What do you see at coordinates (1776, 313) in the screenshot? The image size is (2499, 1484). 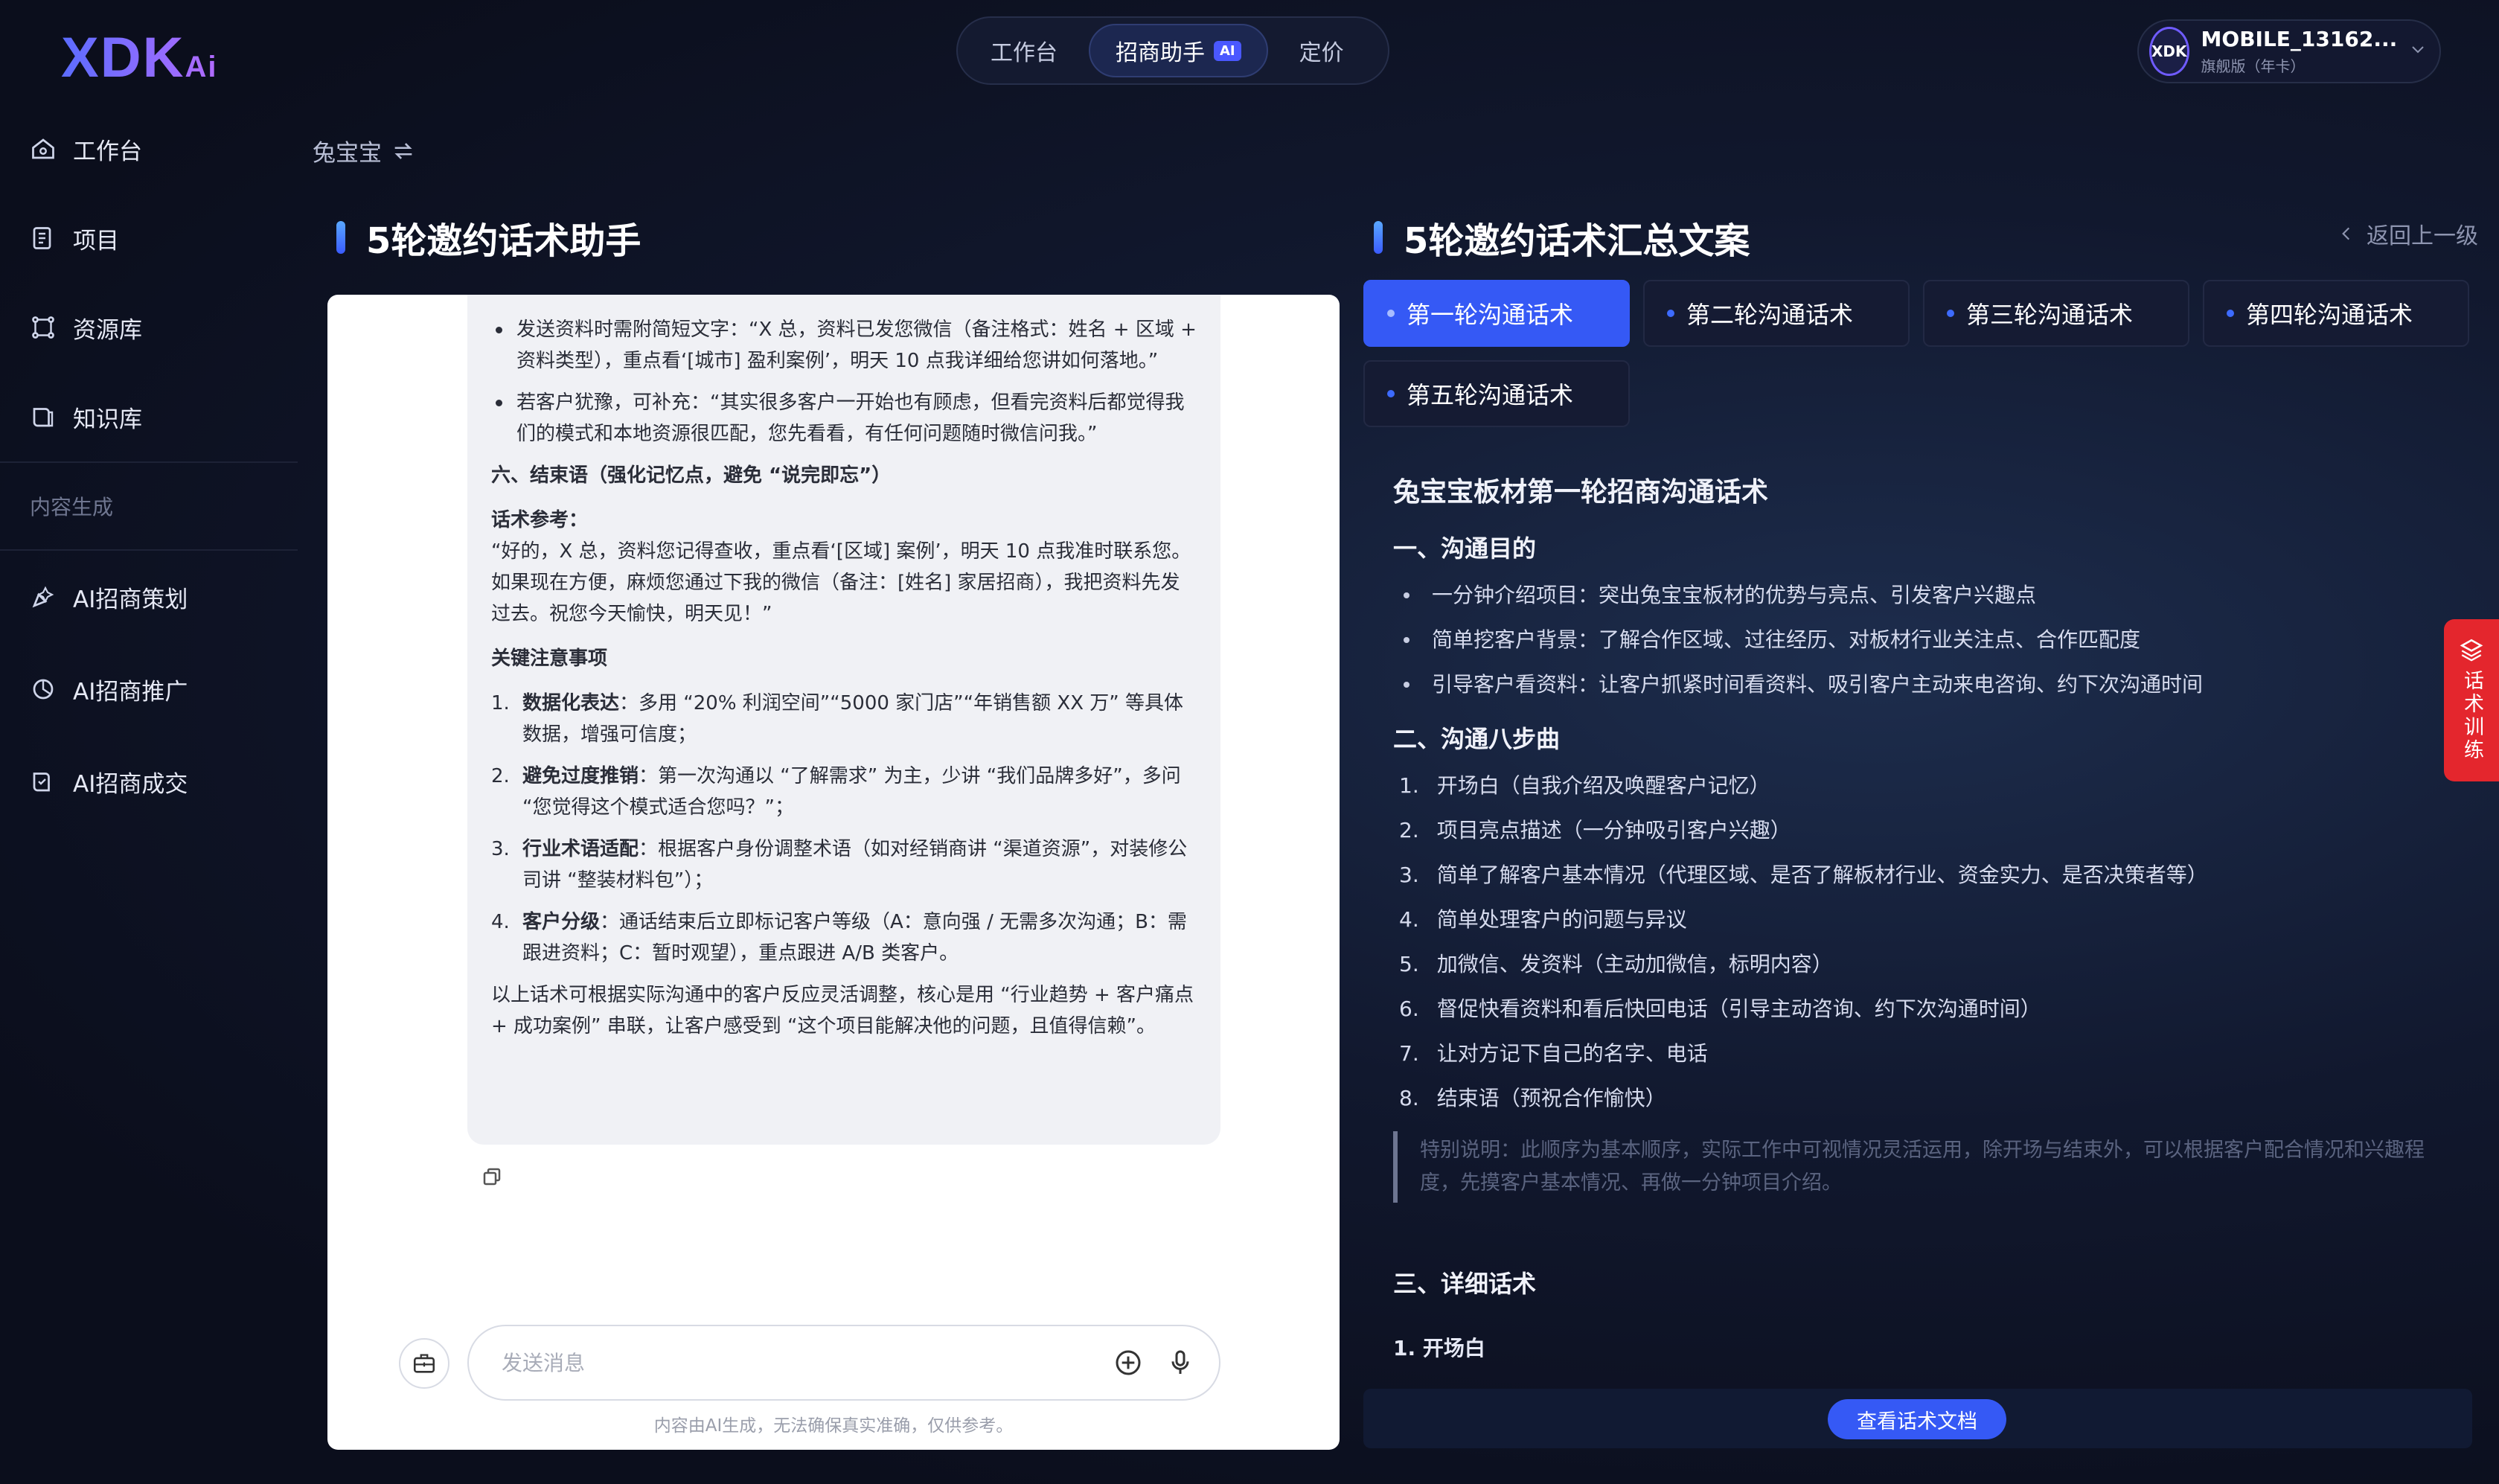 I see `tab-round-2: 第二轮沟通话术` at bounding box center [1776, 313].